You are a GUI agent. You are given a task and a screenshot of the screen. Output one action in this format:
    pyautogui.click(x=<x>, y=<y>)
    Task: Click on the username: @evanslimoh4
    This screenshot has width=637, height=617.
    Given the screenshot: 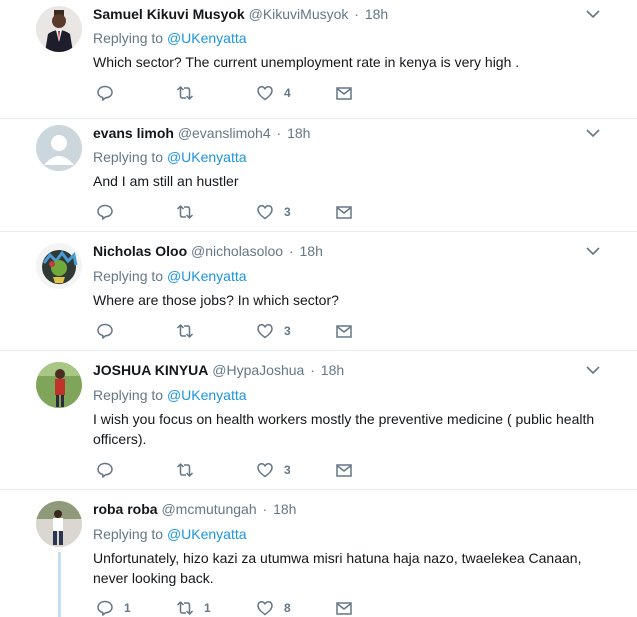 What is the action you would take?
    pyautogui.click(x=224, y=133)
    